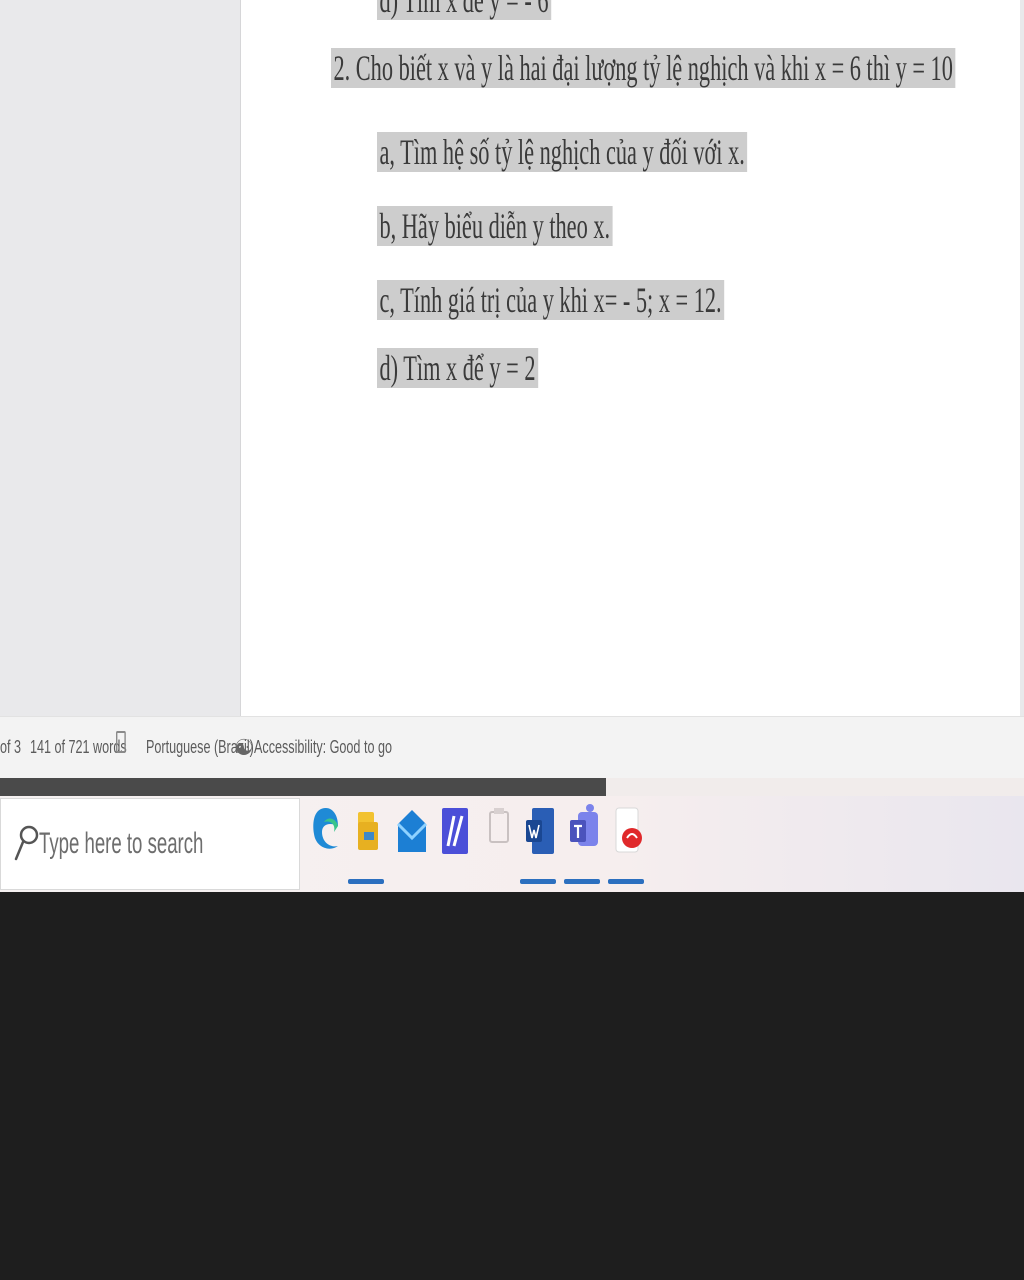 The image size is (1024, 1280). I want to click on teams-icon, so click(584, 844).